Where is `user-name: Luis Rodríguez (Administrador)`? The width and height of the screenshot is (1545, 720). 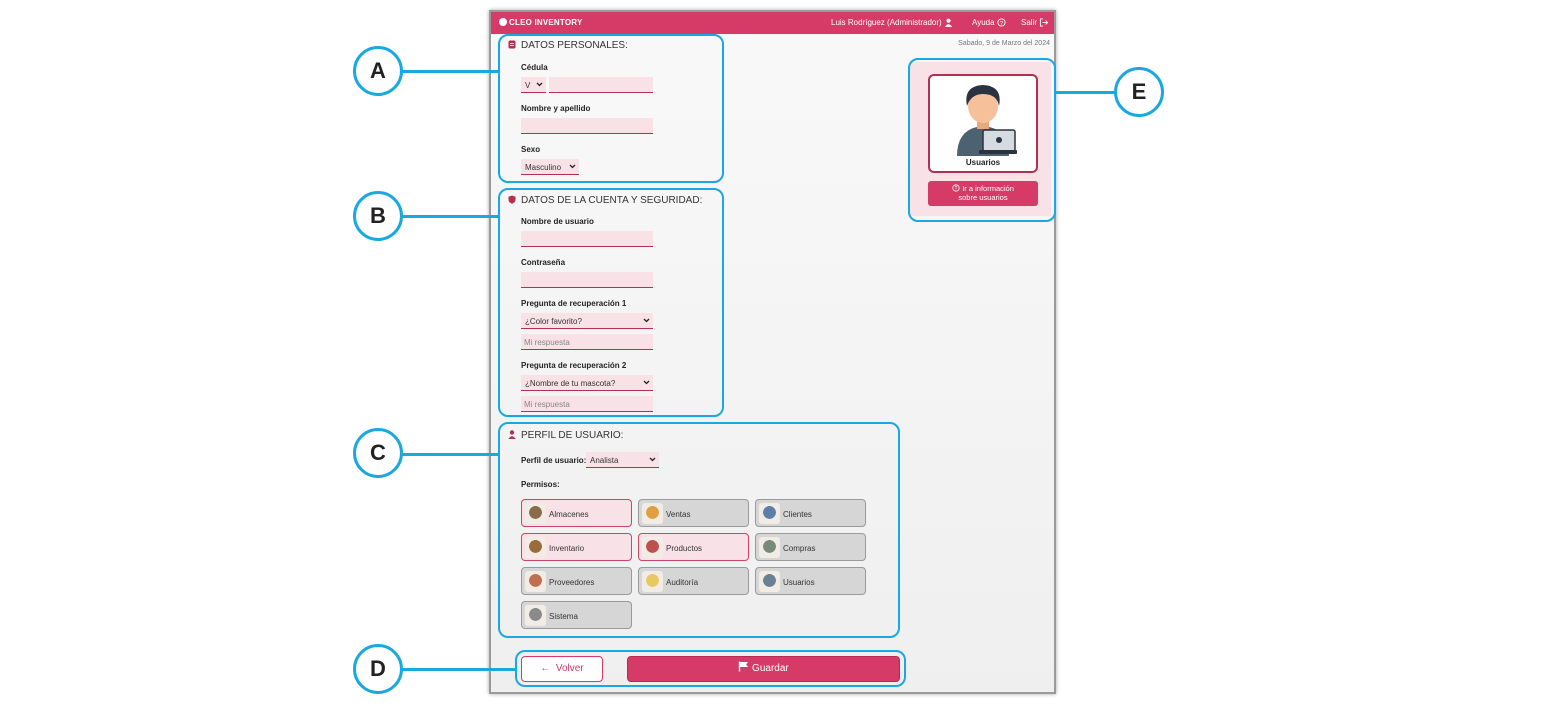
user-name: Luis Rodríguez (Administrador) is located at coordinates (886, 22).